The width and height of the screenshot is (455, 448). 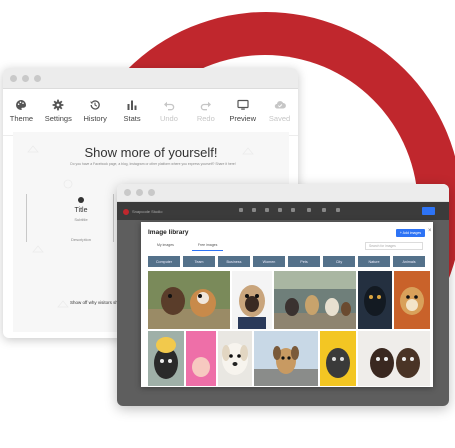 I want to click on undo-label: Undo, so click(x=168, y=118).